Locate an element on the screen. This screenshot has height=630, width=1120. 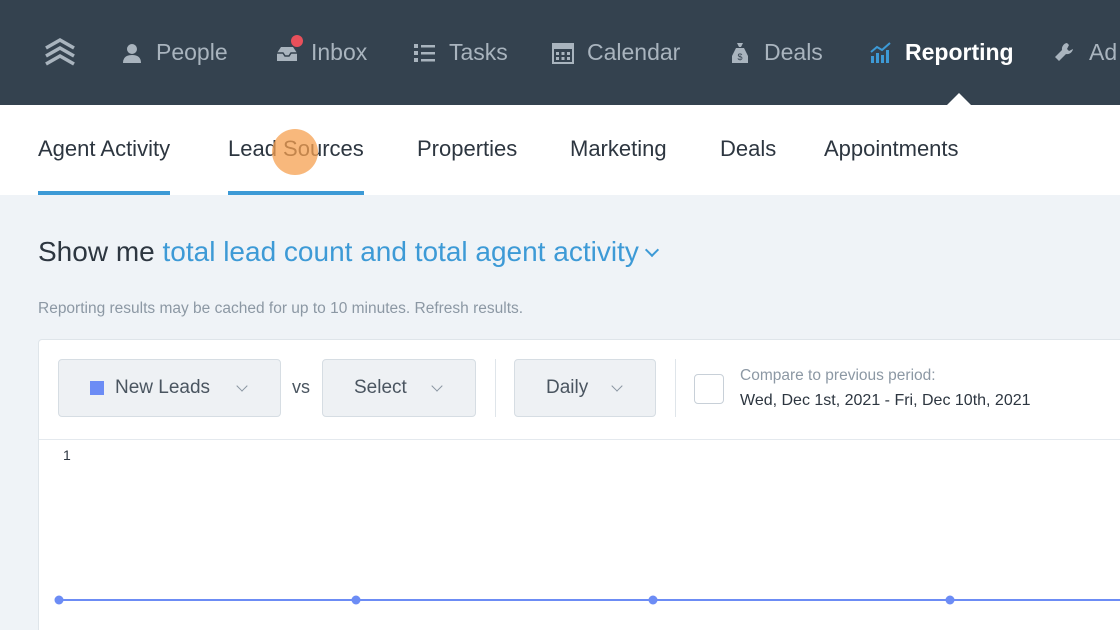
nav-people: People is located at coordinates (174, 52).